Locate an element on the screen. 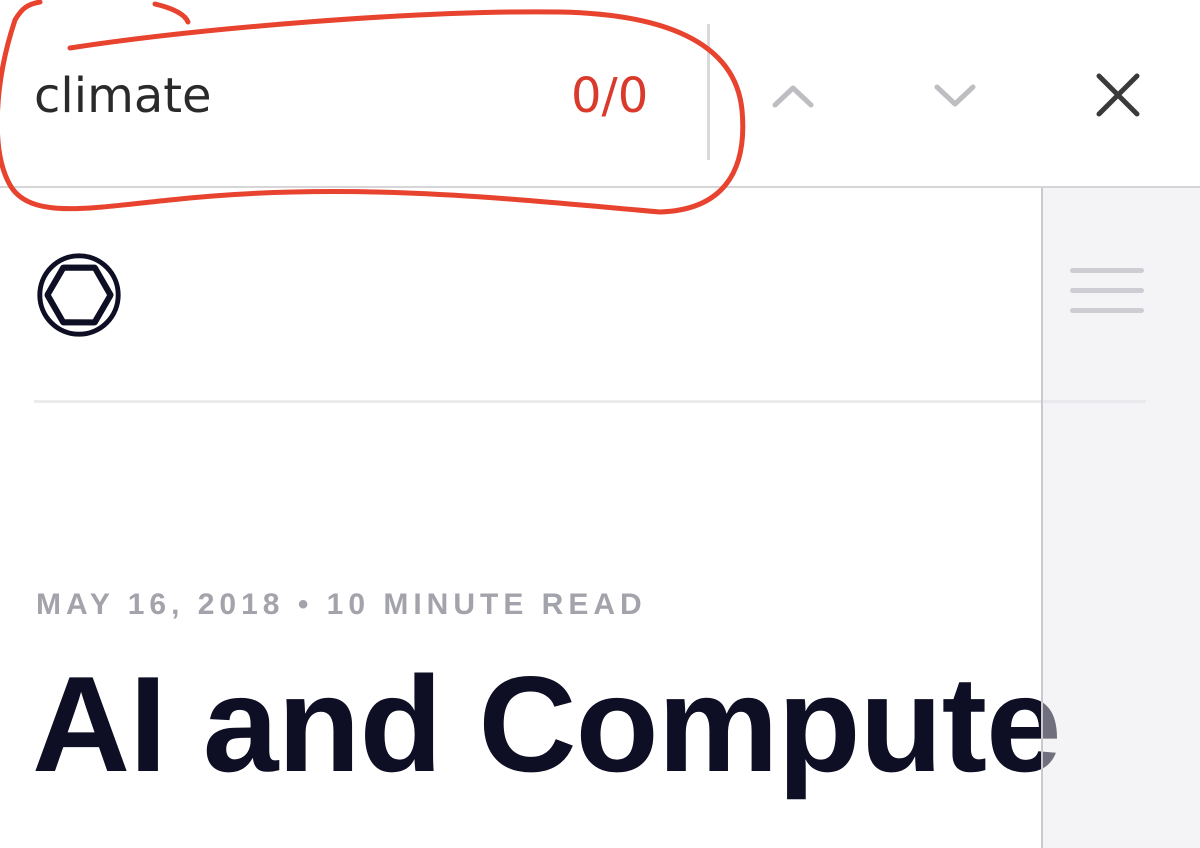  find-bar-divider is located at coordinates (708, 92).